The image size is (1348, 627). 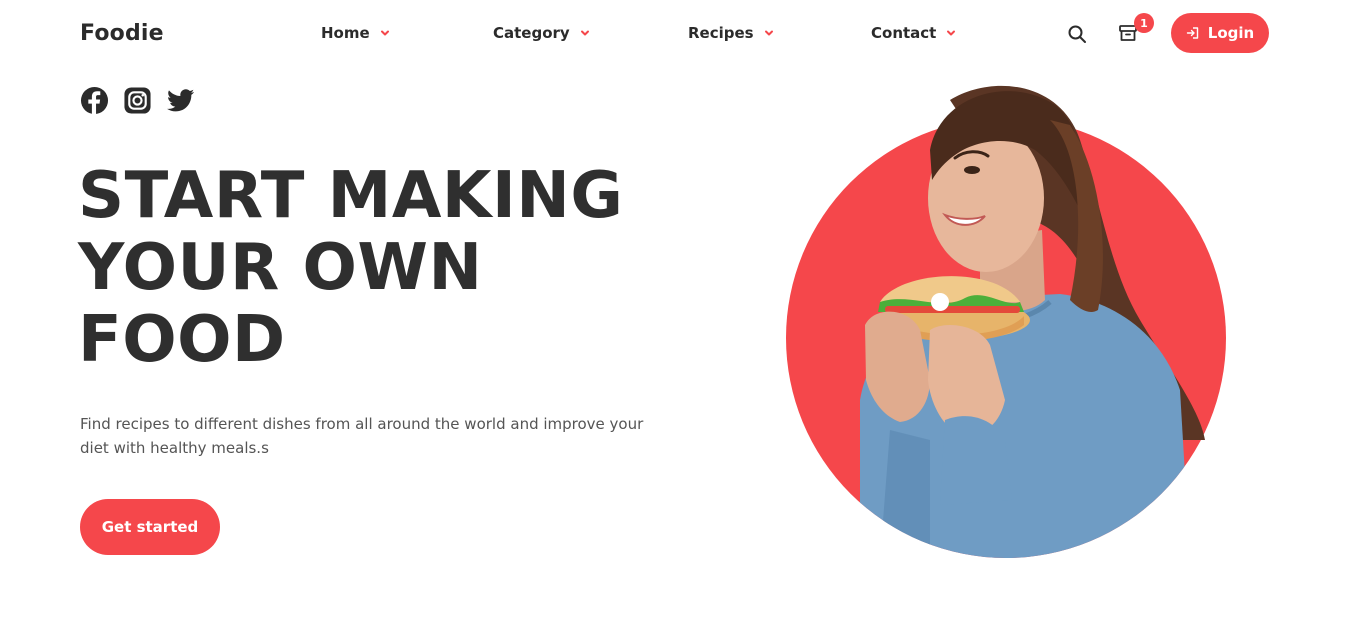 I want to click on nav-item-category: Category, so click(x=541, y=33).